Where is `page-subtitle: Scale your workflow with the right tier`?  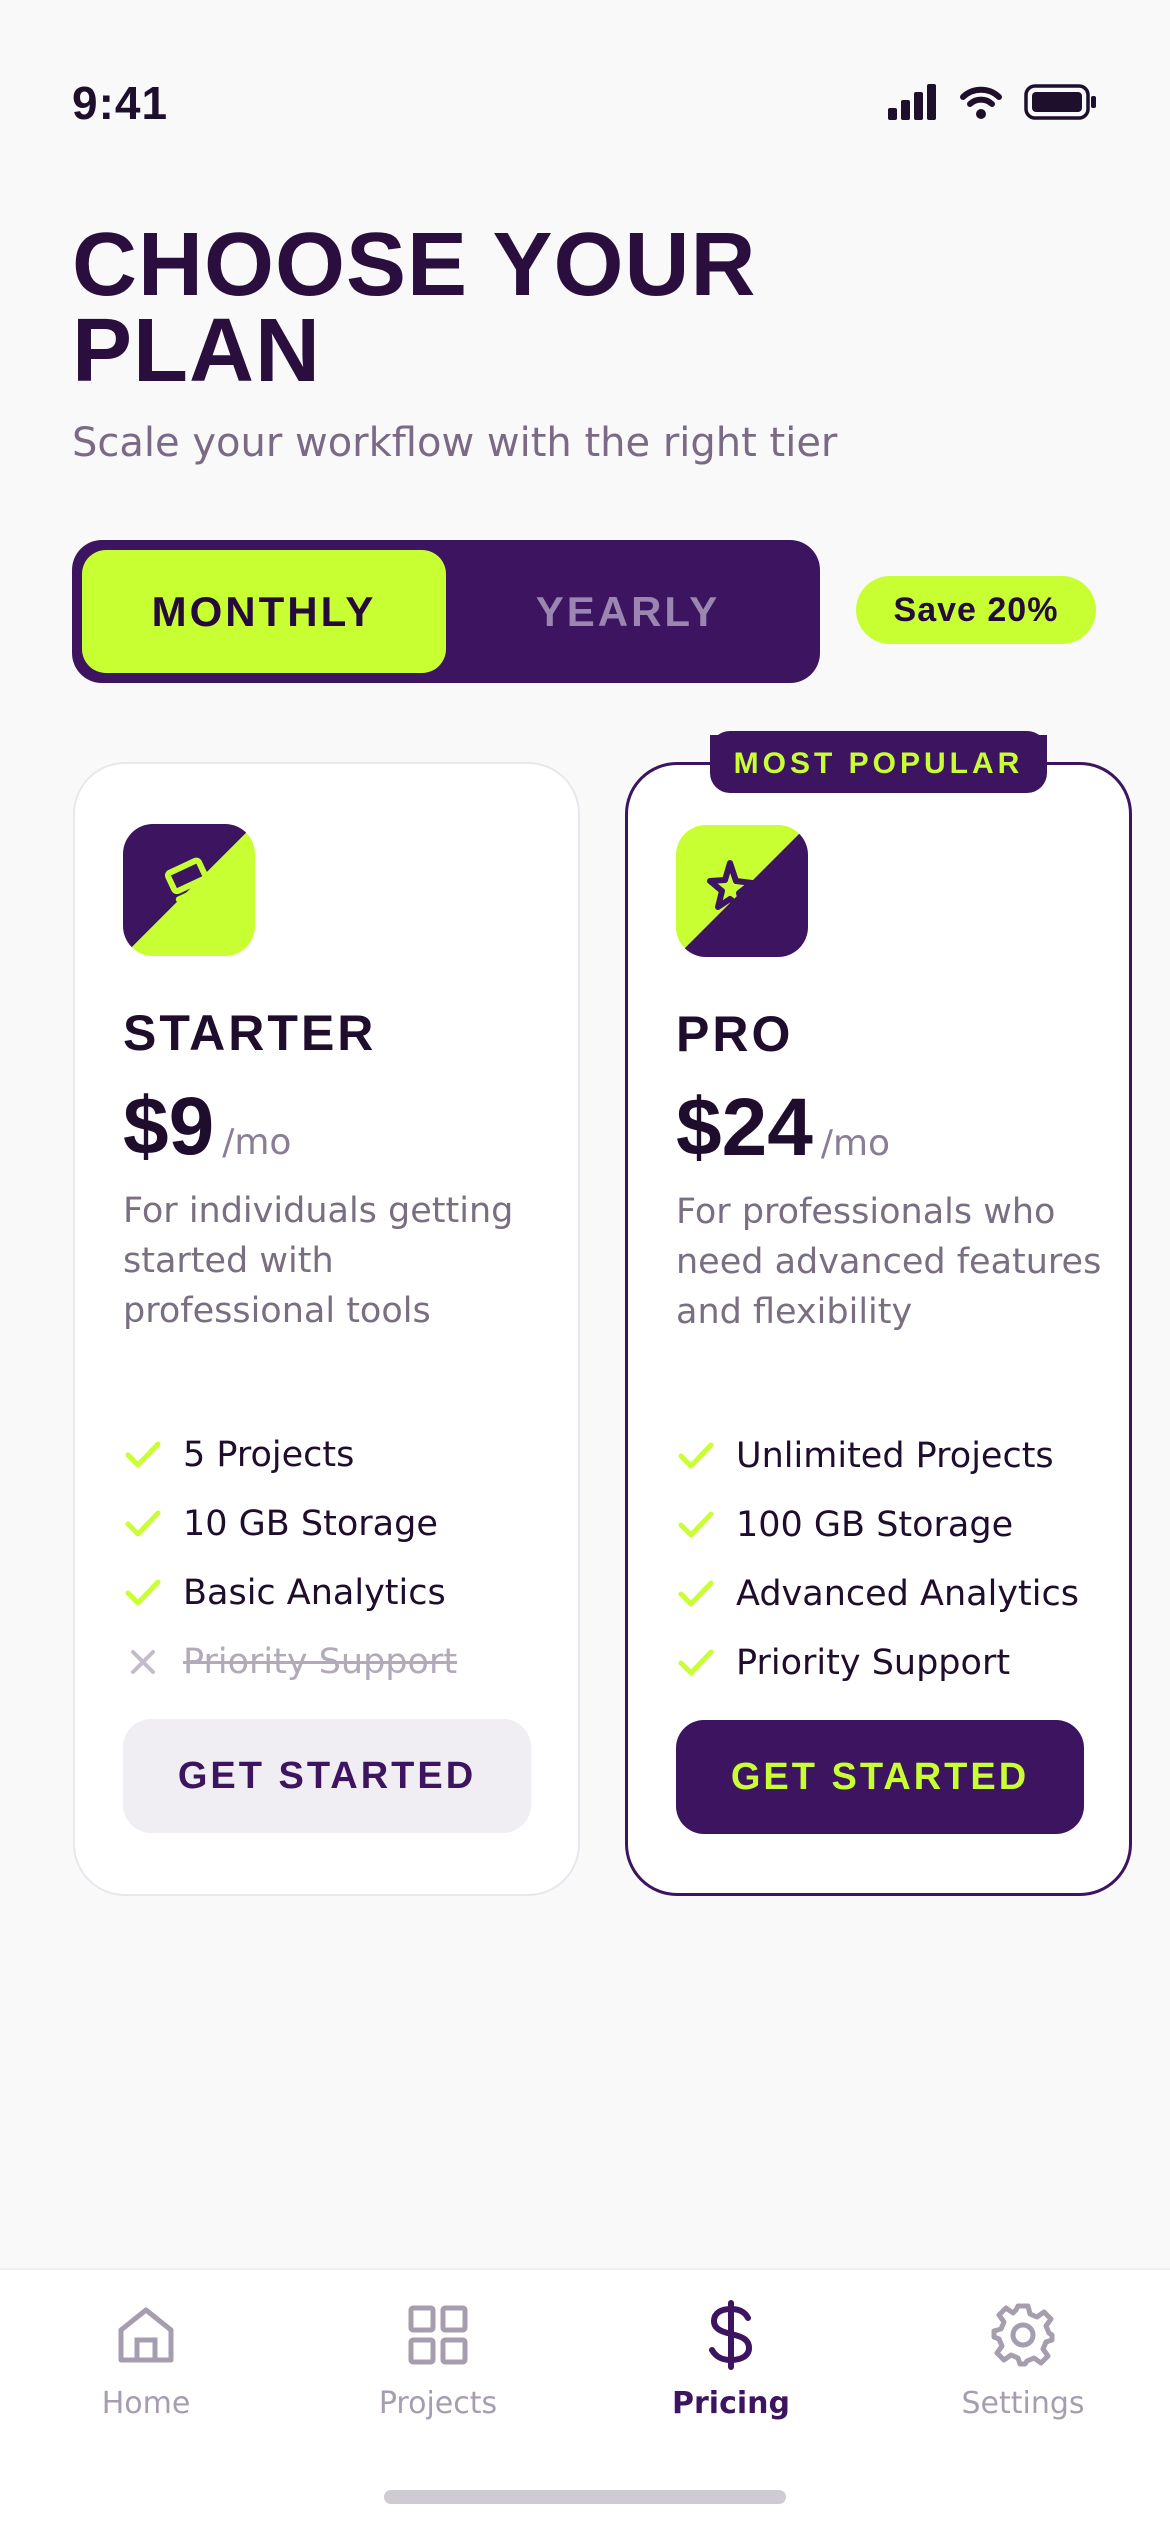 page-subtitle: Scale your workflow with the right tier is located at coordinates (455, 443).